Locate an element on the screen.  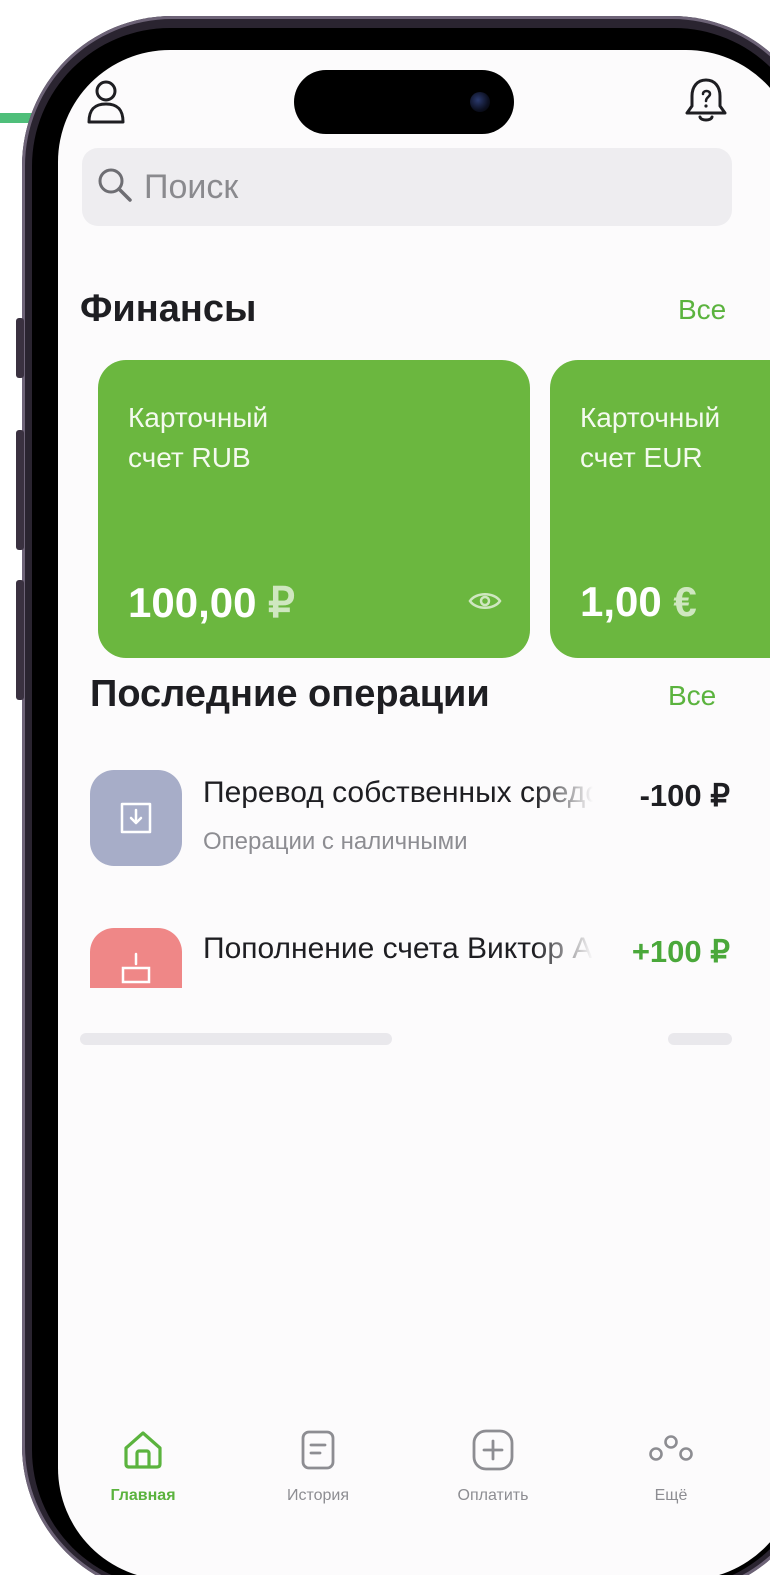
horizontal-scroll-indicator-end is located at coordinates (700, 1039).